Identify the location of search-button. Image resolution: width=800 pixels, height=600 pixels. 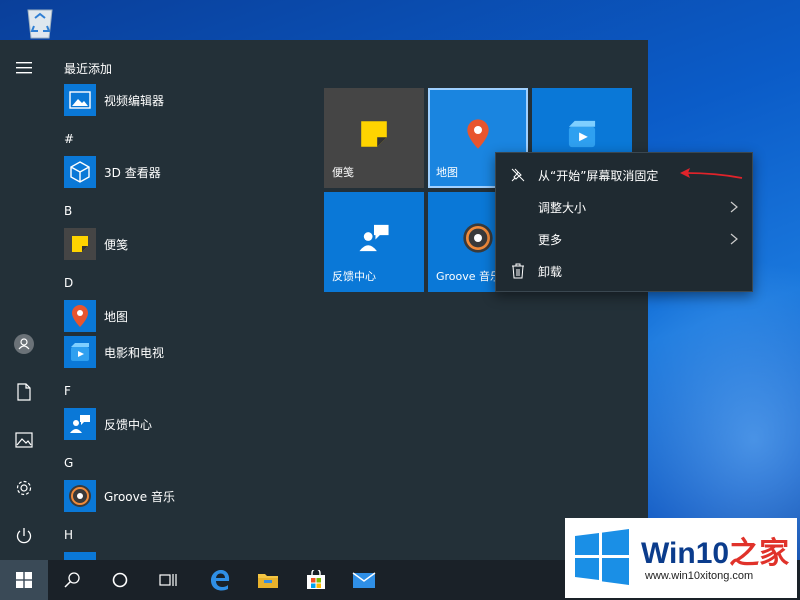
(72, 580).